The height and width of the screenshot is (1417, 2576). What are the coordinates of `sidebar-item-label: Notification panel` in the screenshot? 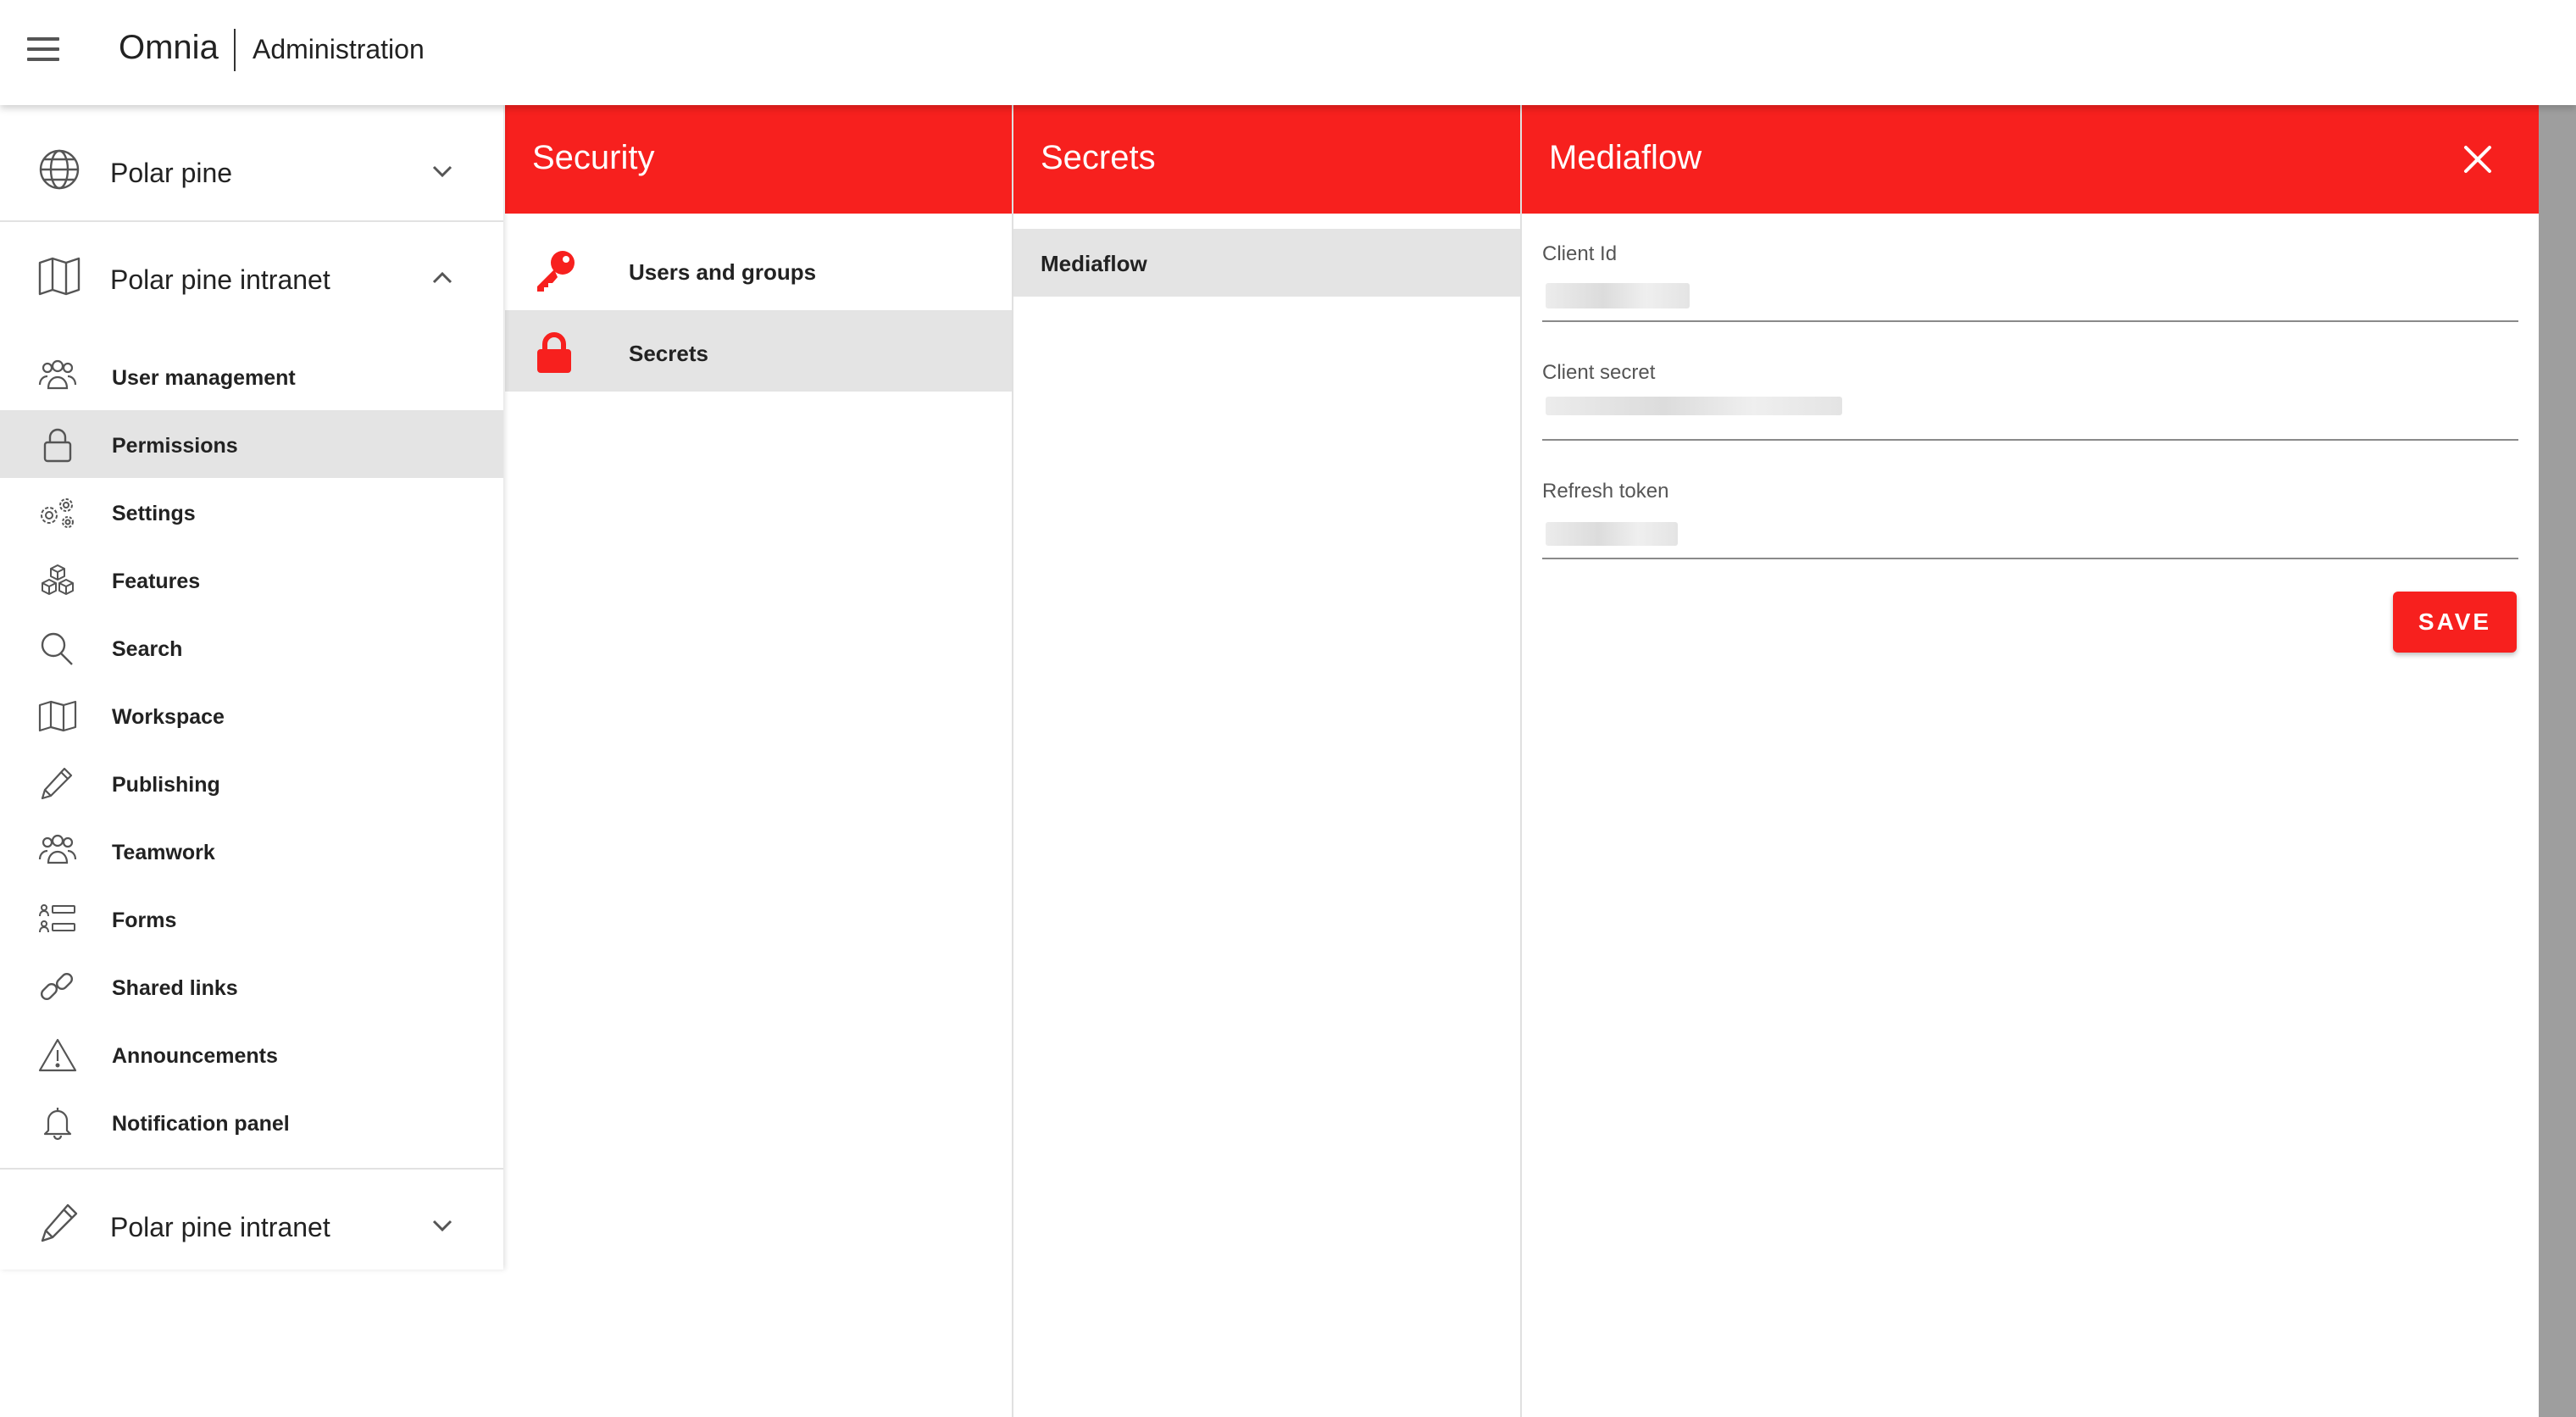 It's located at (201, 1124).